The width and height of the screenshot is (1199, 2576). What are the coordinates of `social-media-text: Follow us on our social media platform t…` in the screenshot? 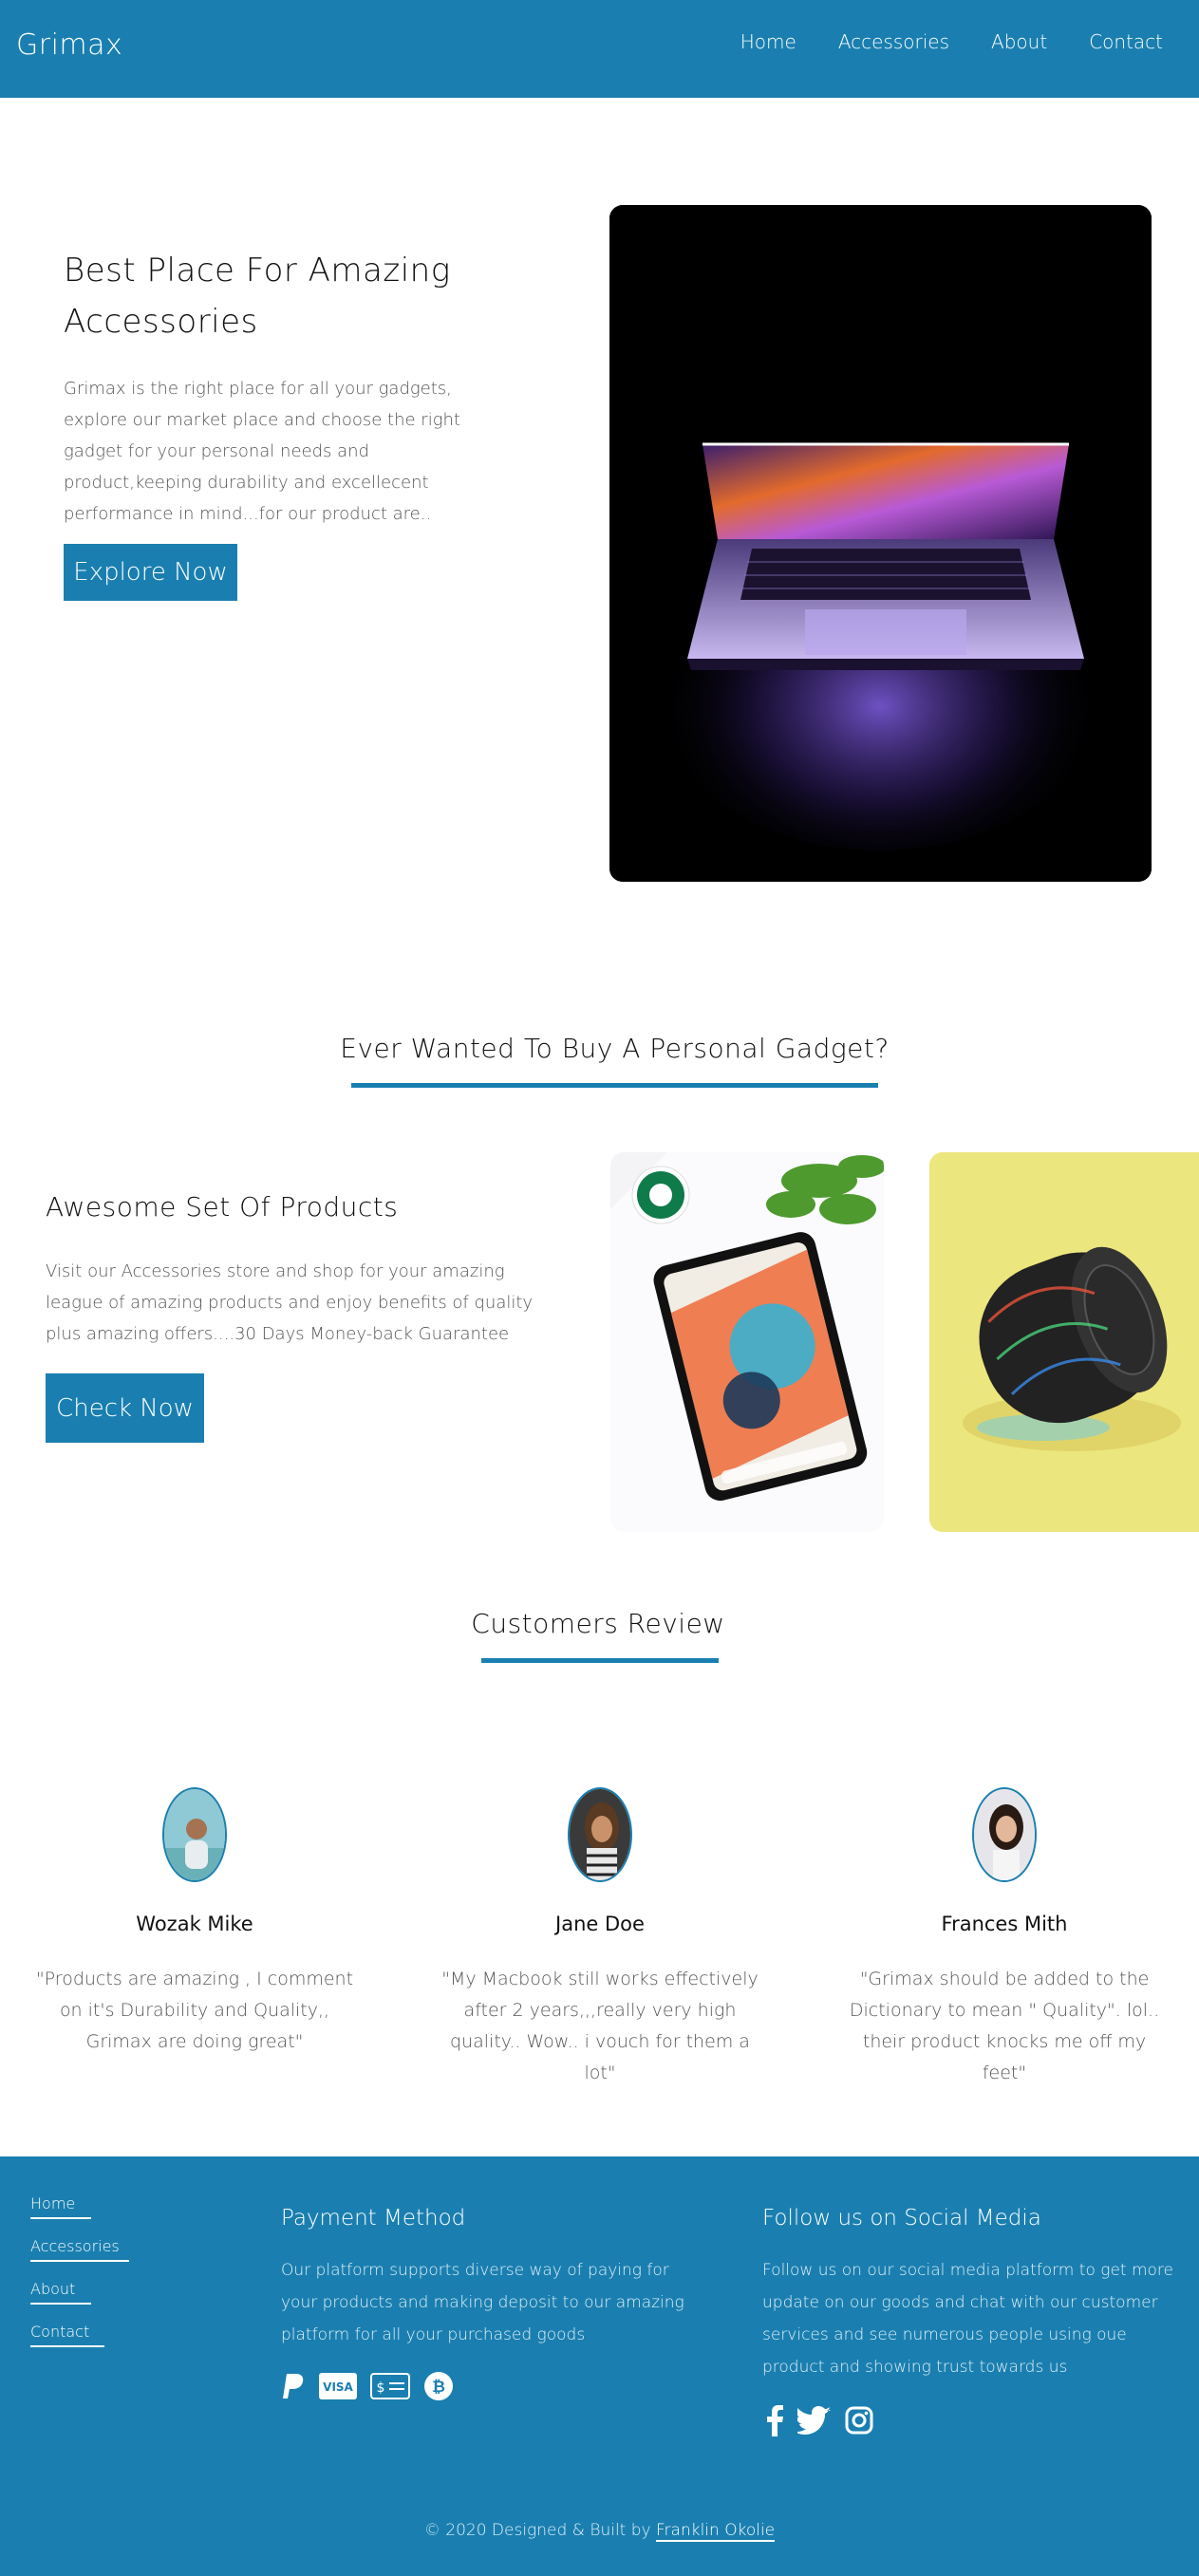 It's located at (968, 2319).